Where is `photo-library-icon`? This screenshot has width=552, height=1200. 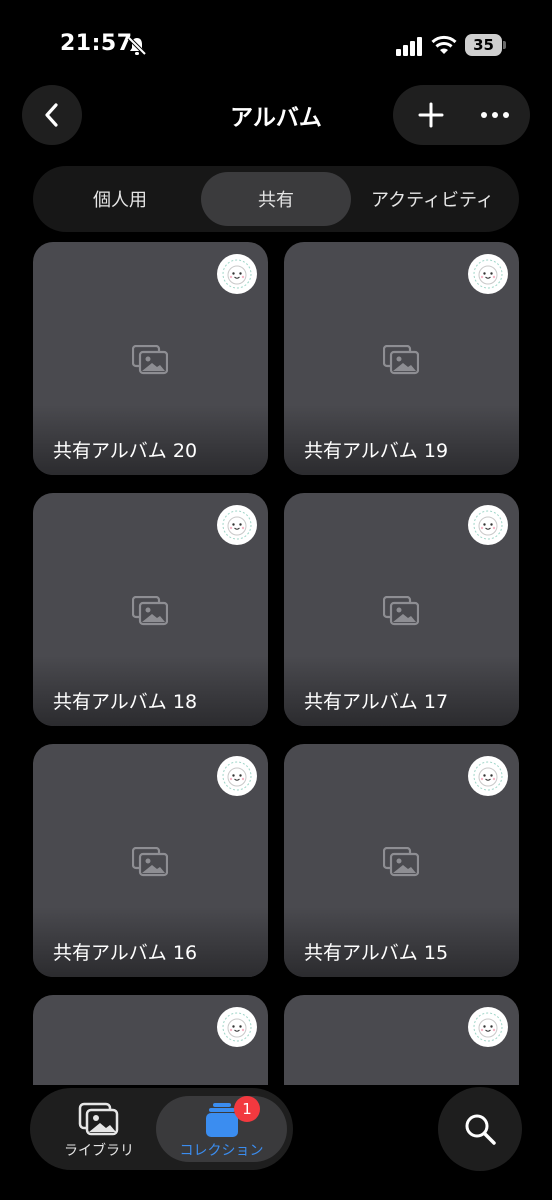
photo-library-icon is located at coordinates (98, 1119).